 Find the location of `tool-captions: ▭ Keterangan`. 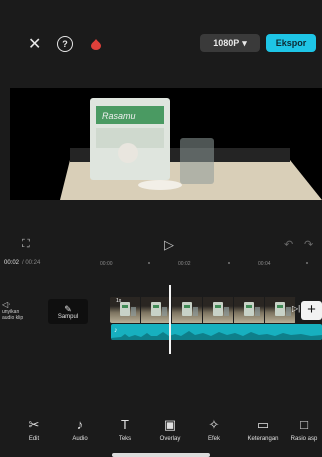

tool-captions: ▭ Keterangan is located at coordinates (263, 430).